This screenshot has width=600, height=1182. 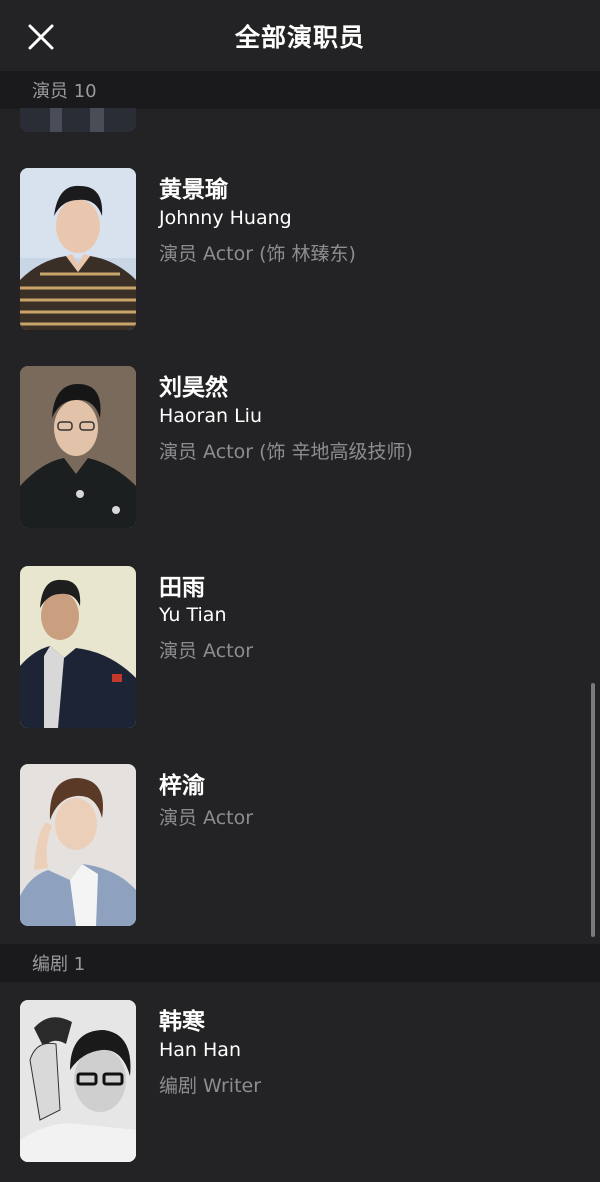 What do you see at coordinates (41, 37) in the screenshot?
I see `close-icon` at bounding box center [41, 37].